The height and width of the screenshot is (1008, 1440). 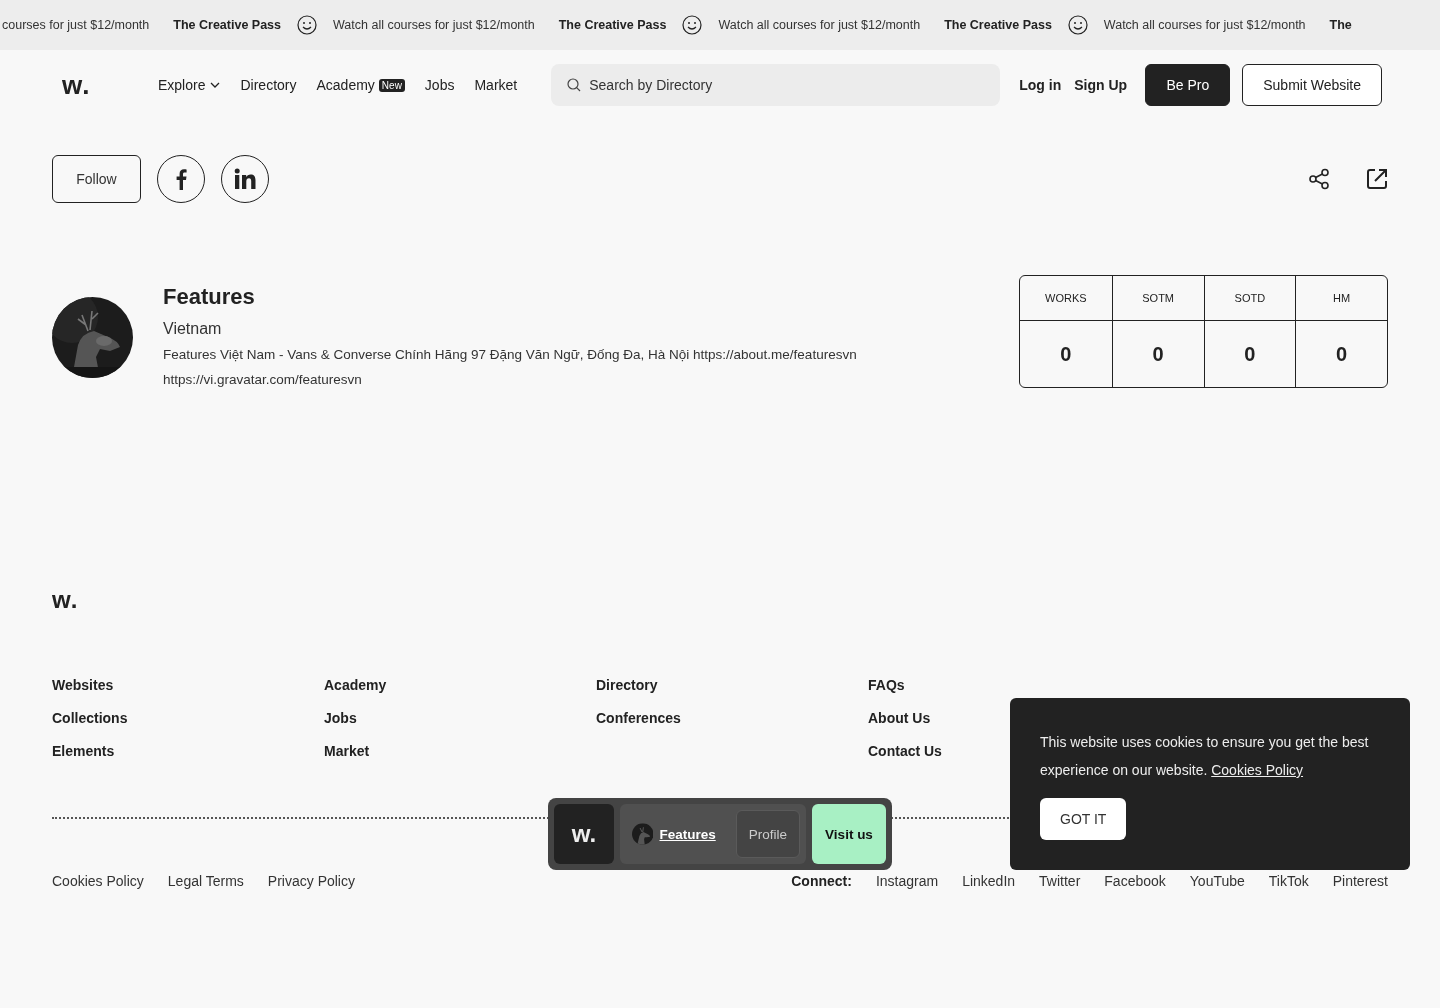 I want to click on social-link: Twitter, so click(x=1060, y=881).